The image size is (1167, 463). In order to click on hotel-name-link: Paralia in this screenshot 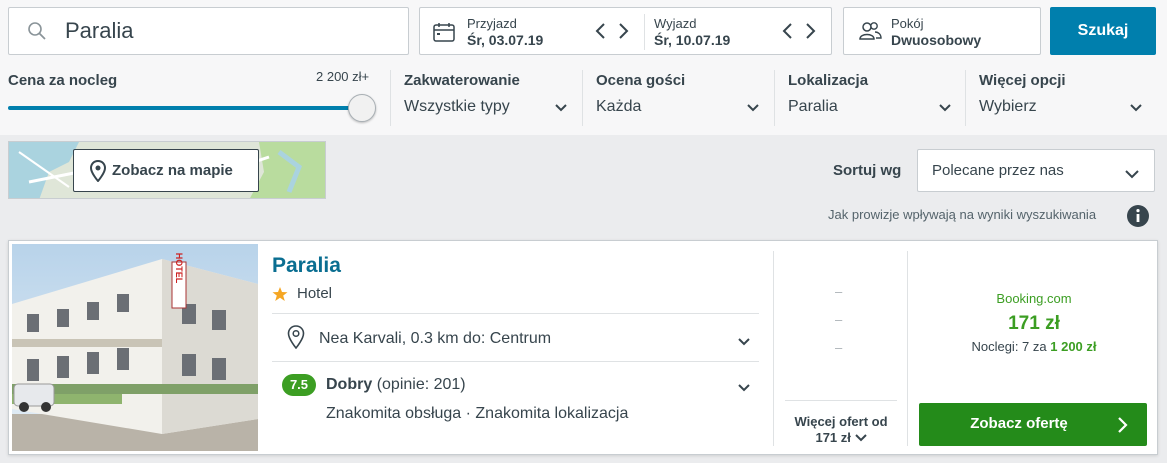, I will do `click(306, 266)`.